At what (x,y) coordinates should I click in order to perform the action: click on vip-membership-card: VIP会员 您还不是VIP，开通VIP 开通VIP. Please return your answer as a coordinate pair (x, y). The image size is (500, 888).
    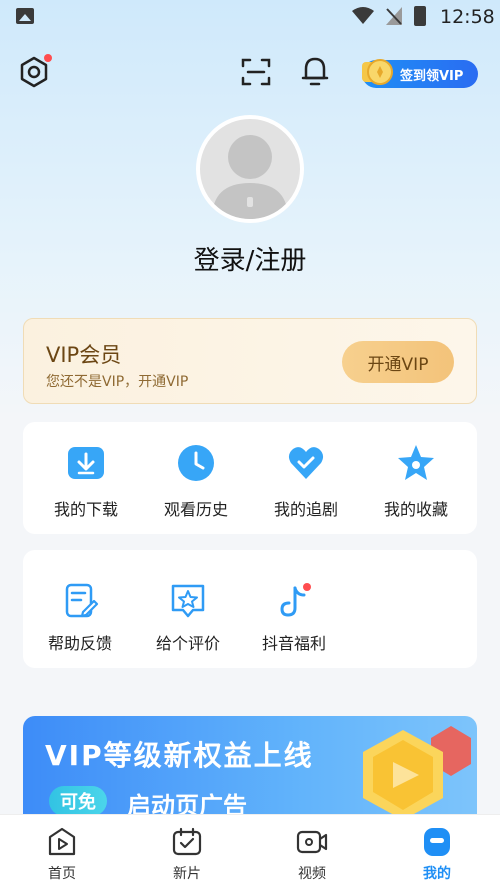
    Looking at the image, I should click on (250, 361).